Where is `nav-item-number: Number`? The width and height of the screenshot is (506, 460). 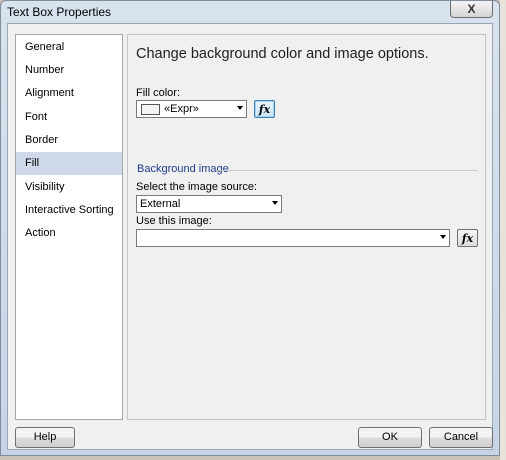
nav-item-number: Number is located at coordinates (69, 70).